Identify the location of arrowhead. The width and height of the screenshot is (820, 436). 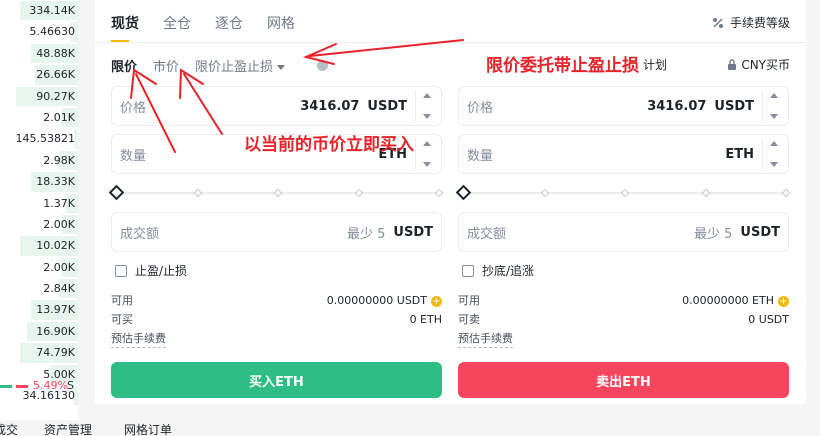
(143, 83).